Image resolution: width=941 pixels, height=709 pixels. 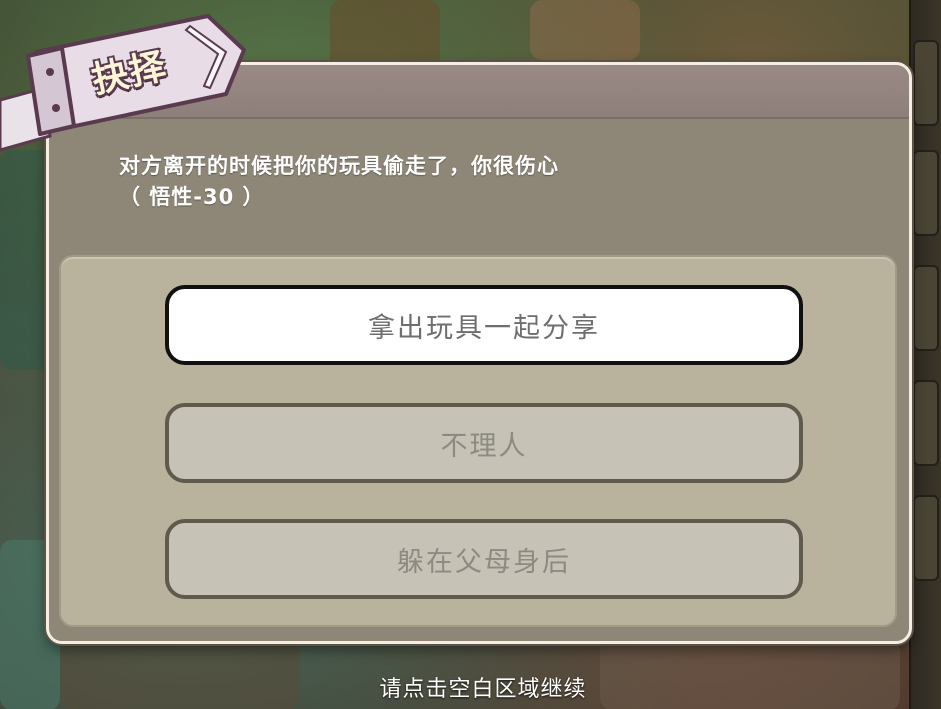 I want to click on option-button-hide-behind-parents: 躲在父母身后, so click(x=484, y=559).